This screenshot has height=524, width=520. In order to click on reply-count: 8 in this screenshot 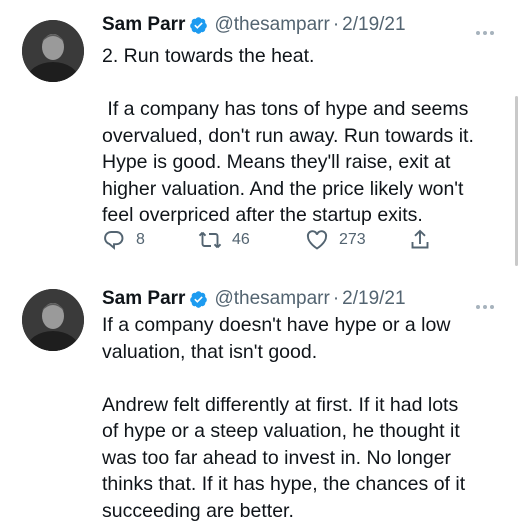, I will do `click(140, 239)`.